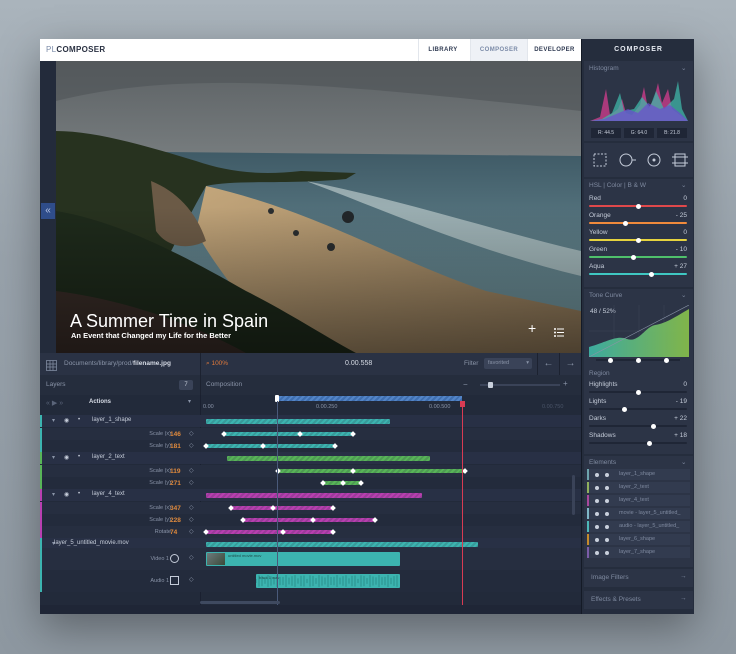  I want to click on resize-icon, so click(680, 160).